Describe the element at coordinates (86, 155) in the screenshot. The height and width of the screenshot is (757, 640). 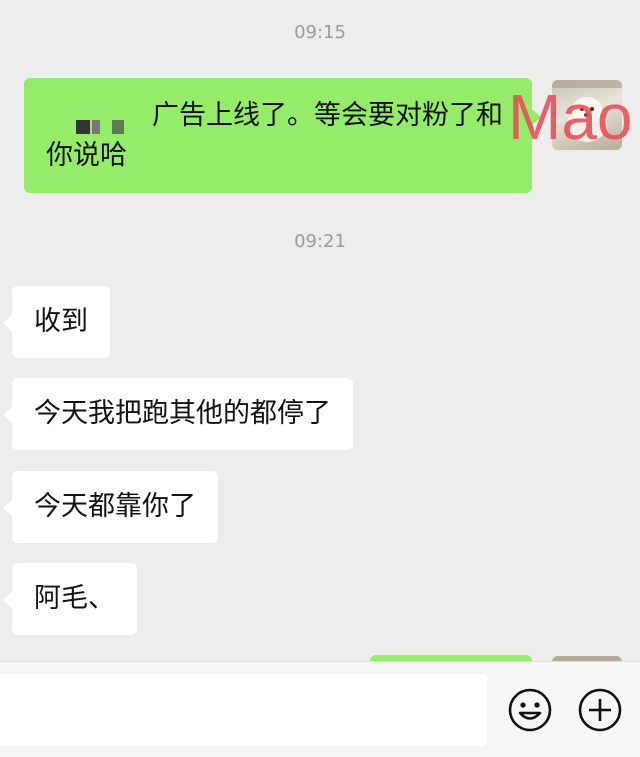
I see `message-text-line: 你说哈` at that location.